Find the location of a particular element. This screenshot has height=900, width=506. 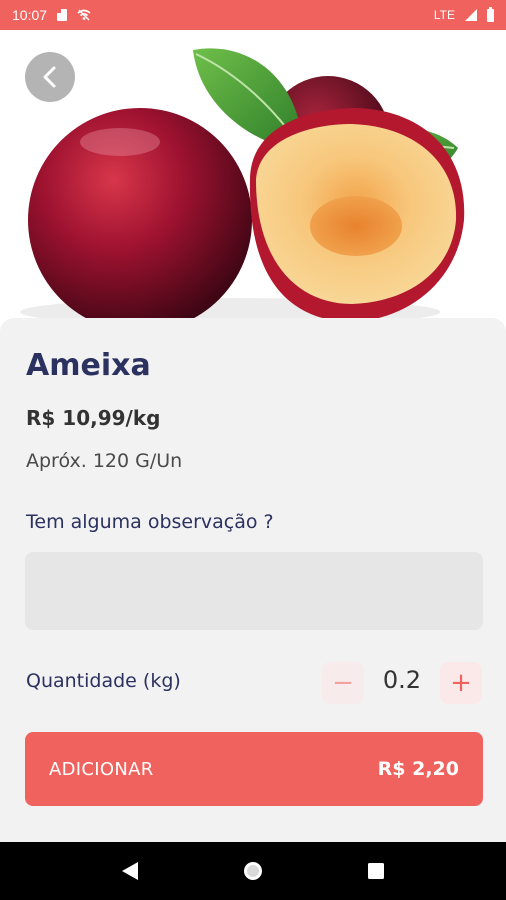

battery-icon is located at coordinates (490, 14).